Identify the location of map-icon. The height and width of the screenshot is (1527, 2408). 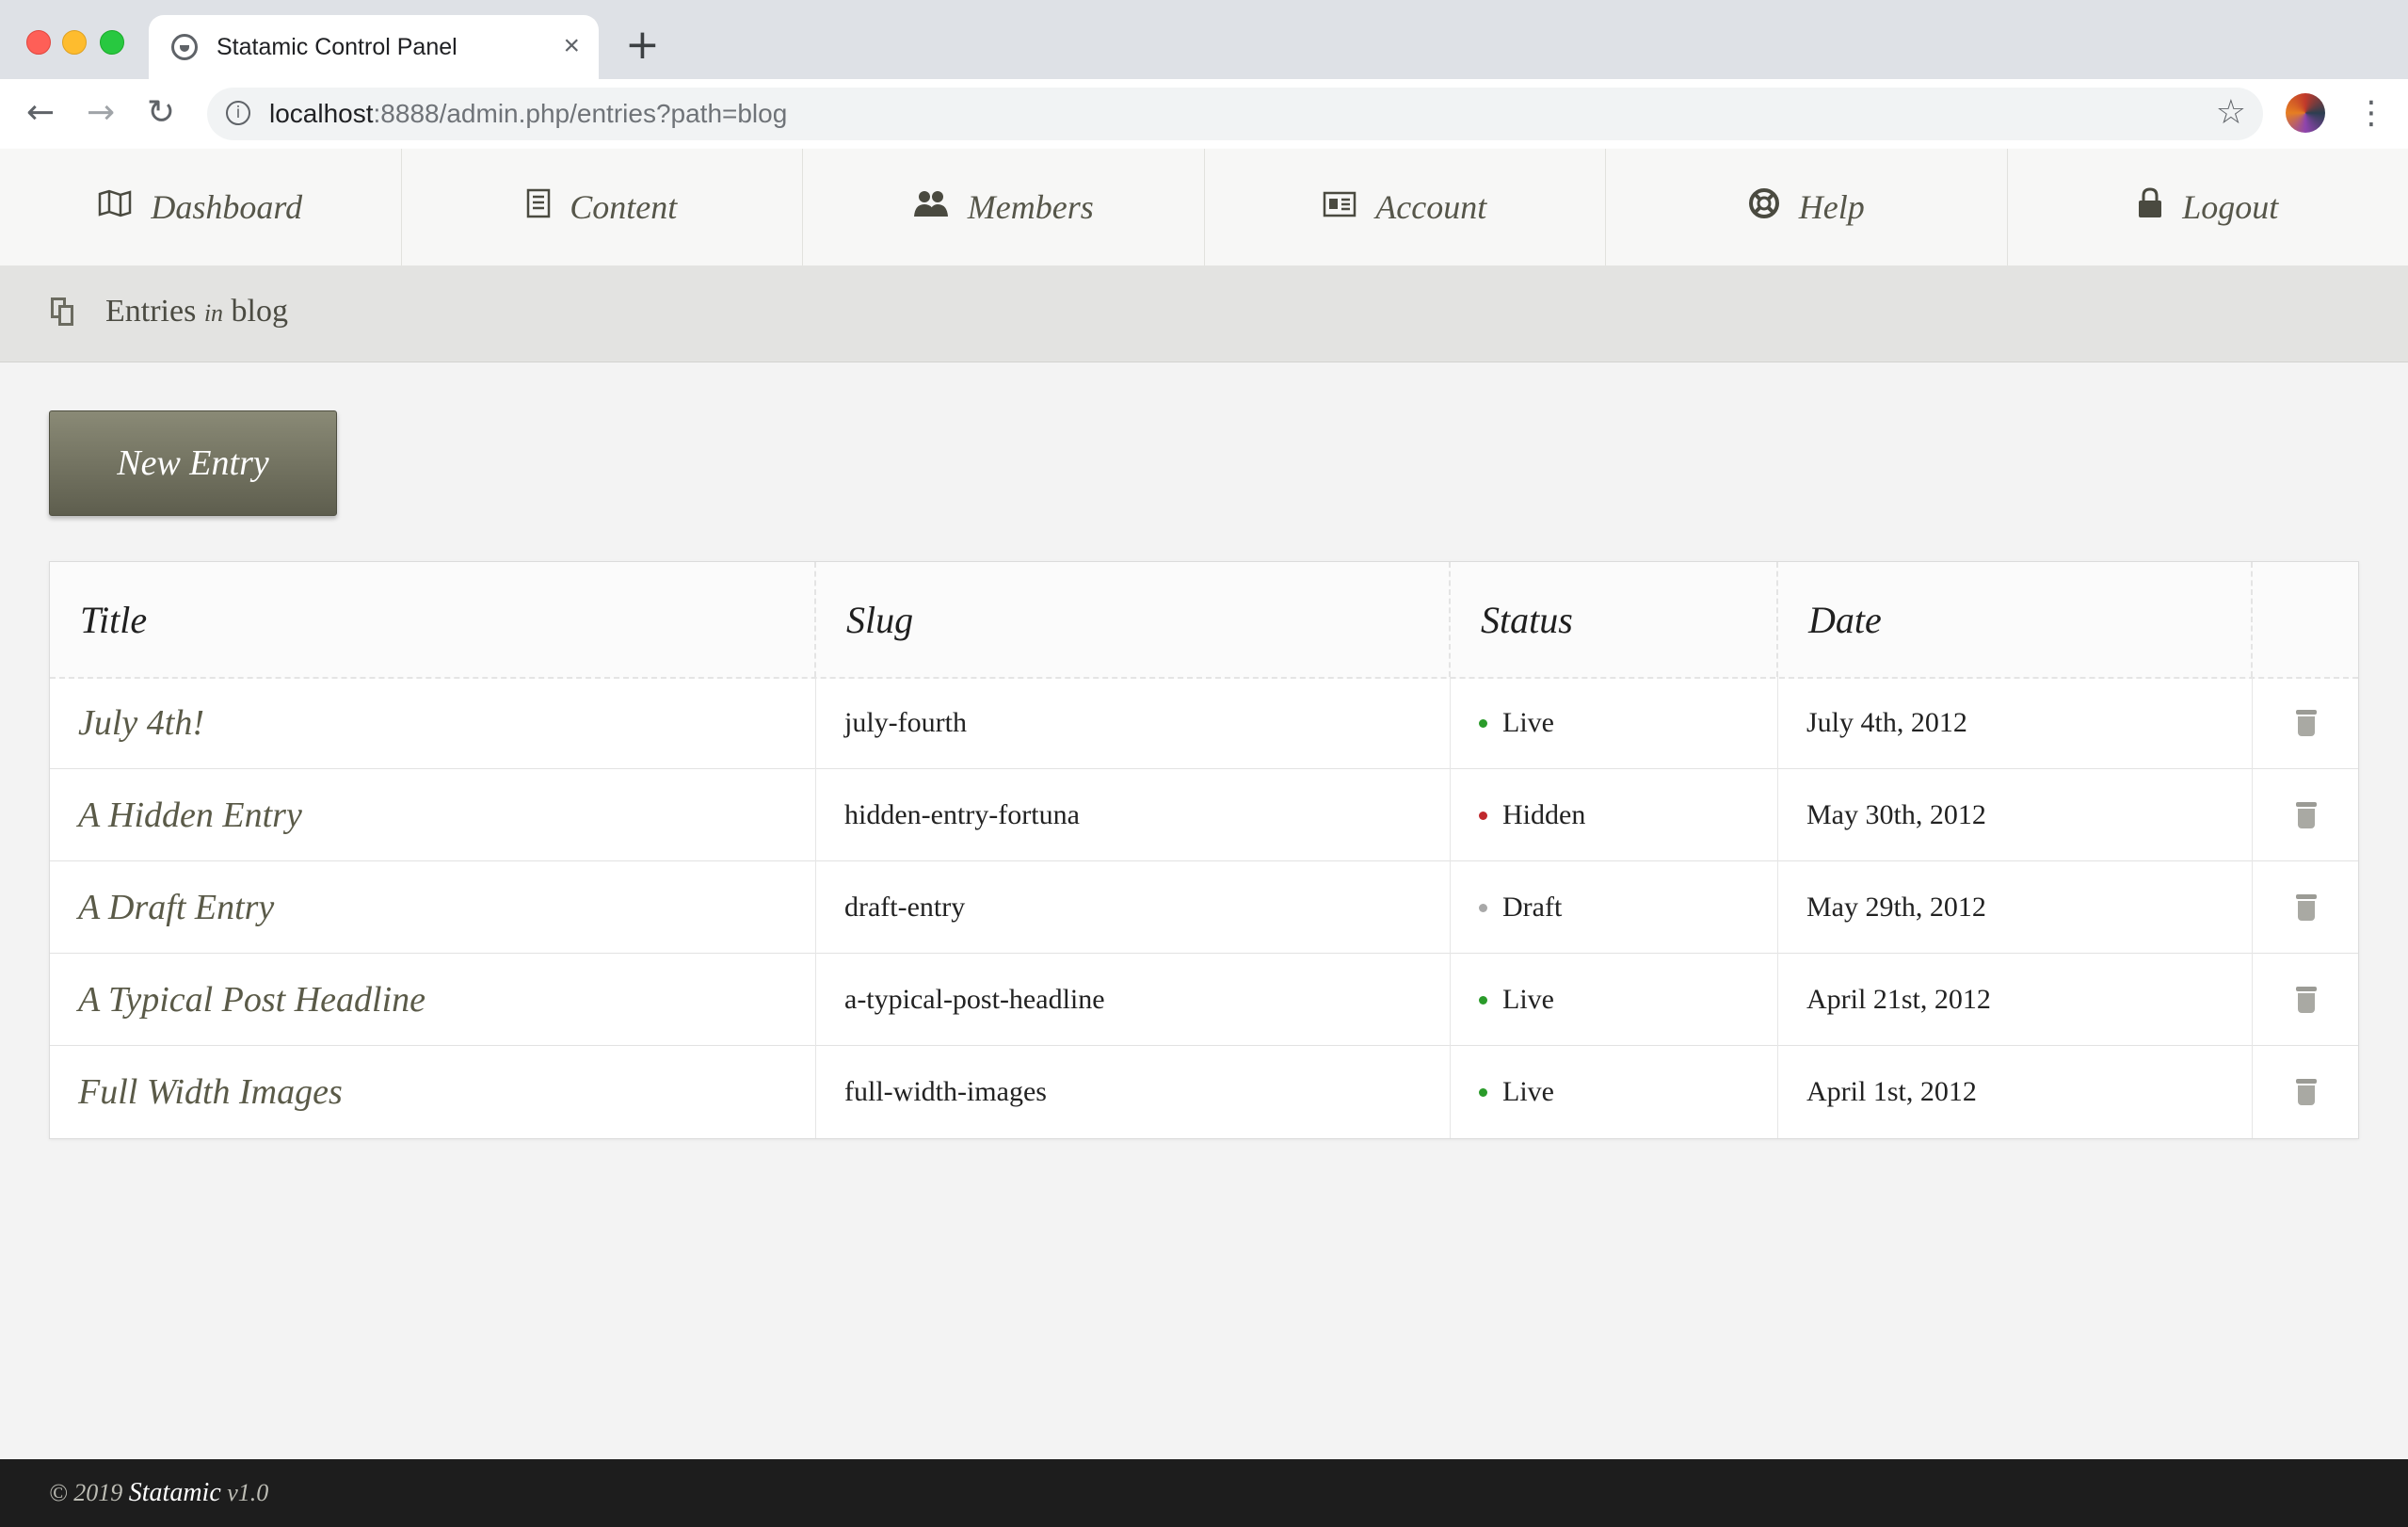
(115, 207).